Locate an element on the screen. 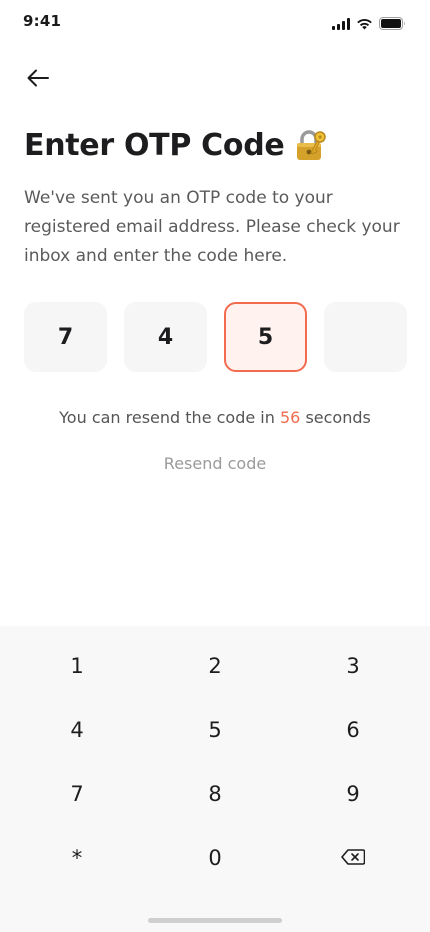 The height and width of the screenshot is (932, 430). resend-seconds: 56 is located at coordinates (290, 417).